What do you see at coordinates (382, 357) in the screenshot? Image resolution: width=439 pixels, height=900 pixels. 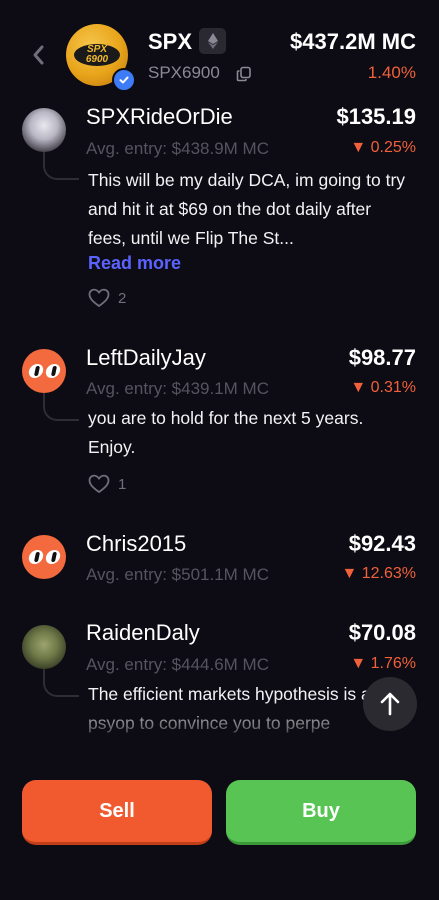 I see `position-value: $98.77` at bounding box center [382, 357].